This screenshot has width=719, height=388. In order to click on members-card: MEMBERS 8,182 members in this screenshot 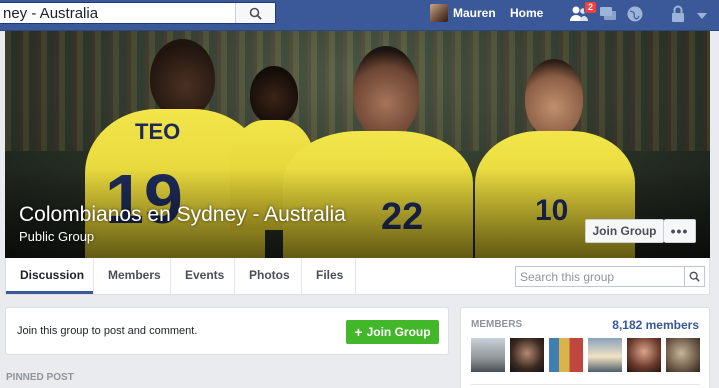, I will do `click(585, 347)`.